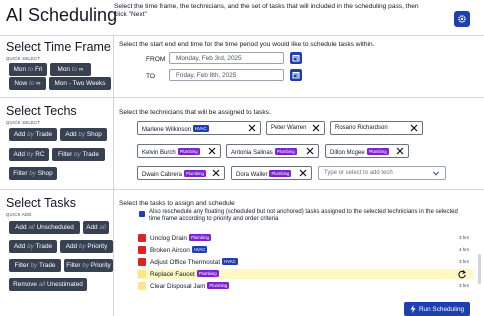 The width and height of the screenshot is (484, 316). What do you see at coordinates (252, 175) in the screenshot?
I see `tech-name: Dora Waller` at bounding box center [252, 175].